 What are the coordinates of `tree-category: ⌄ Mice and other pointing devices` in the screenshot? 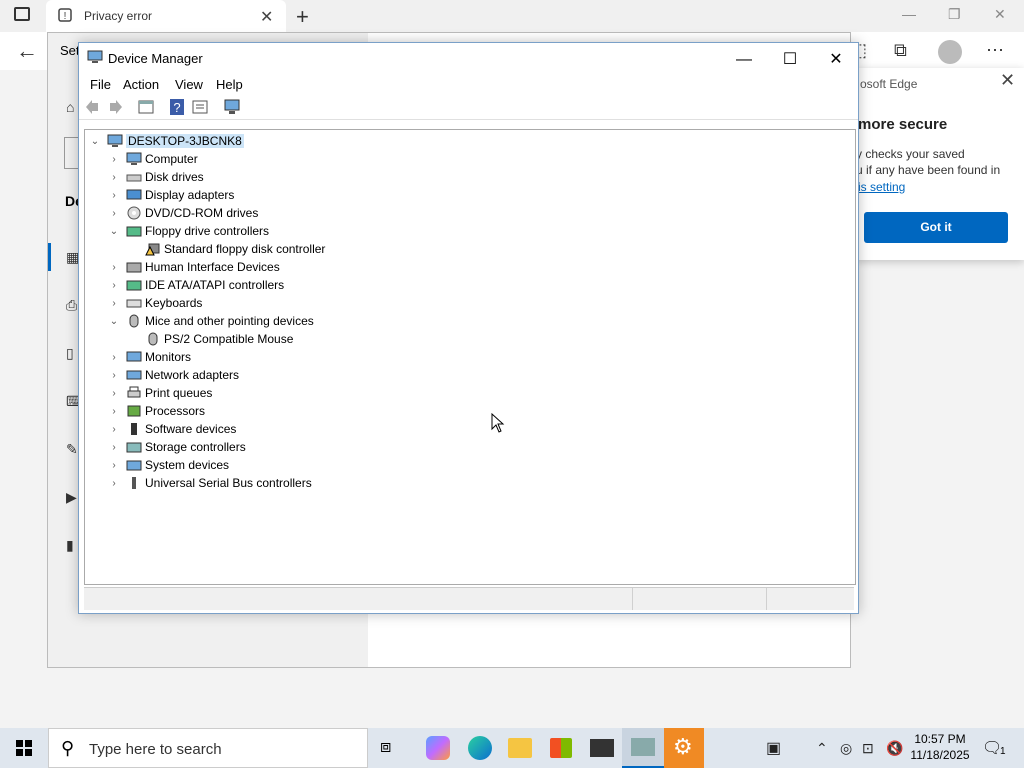 It's located at (335, 321).